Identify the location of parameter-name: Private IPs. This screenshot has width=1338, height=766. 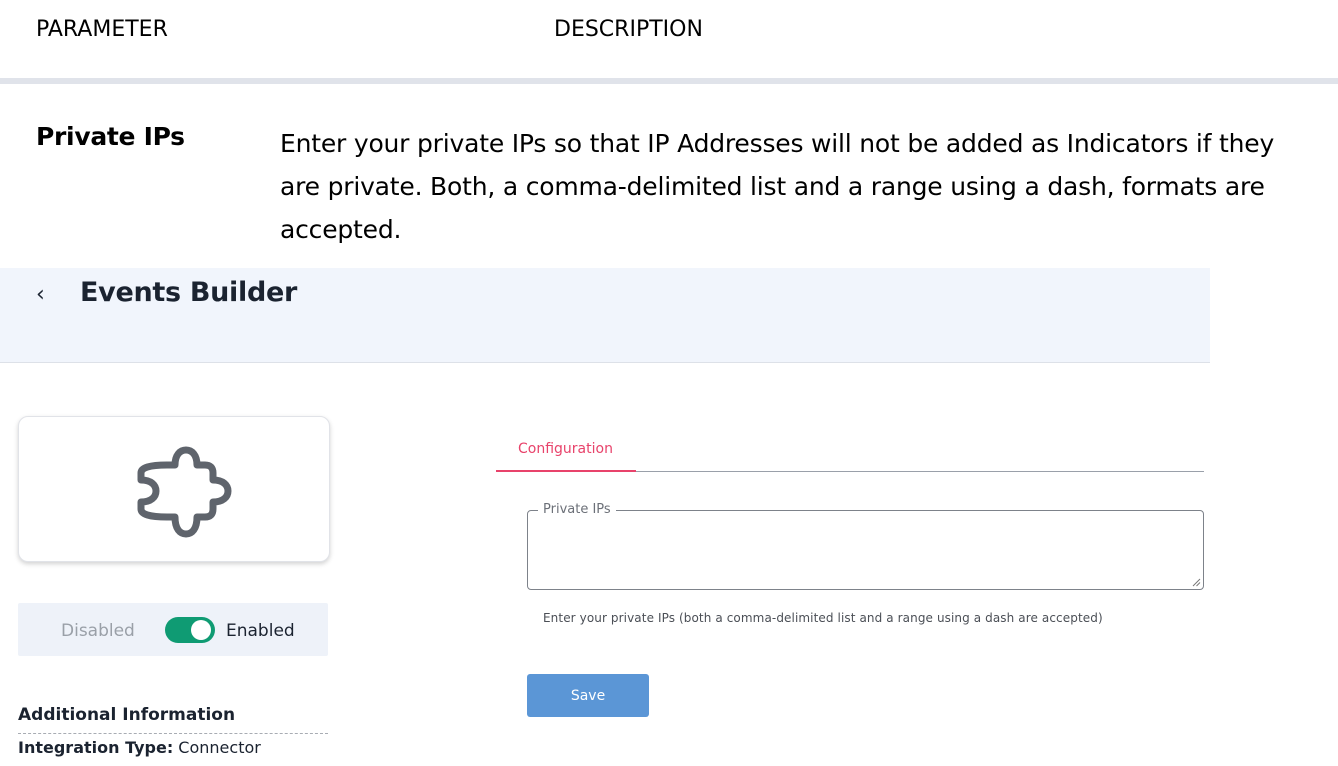
(110, 136).